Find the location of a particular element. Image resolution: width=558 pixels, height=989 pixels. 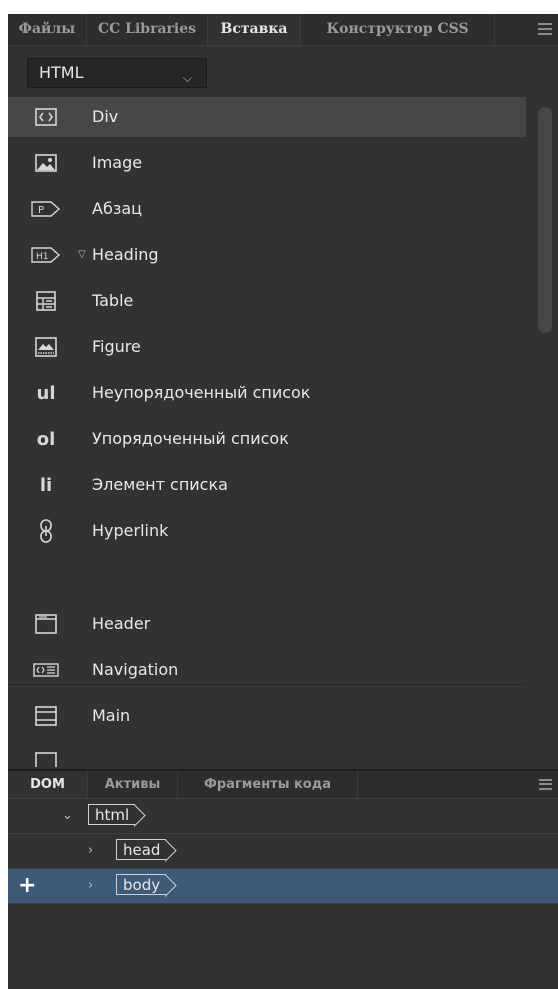

insert-item-table: Table is located at coordinates (267, 301).